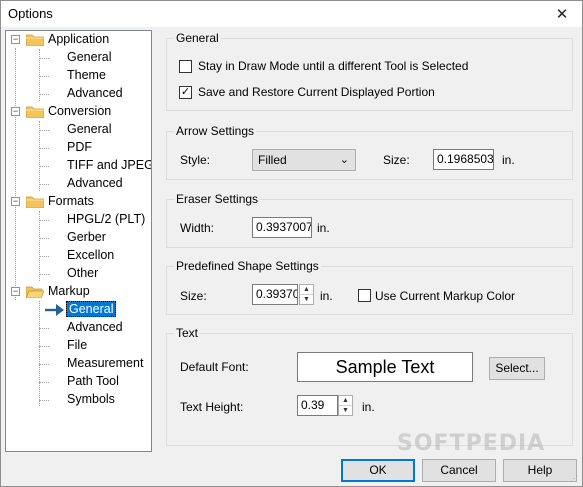 This screenshot has width=583, height=487. Describe the element at coordinates (364, 295) in the screenshot. I see `use-markup-color-checkbox` at that location.